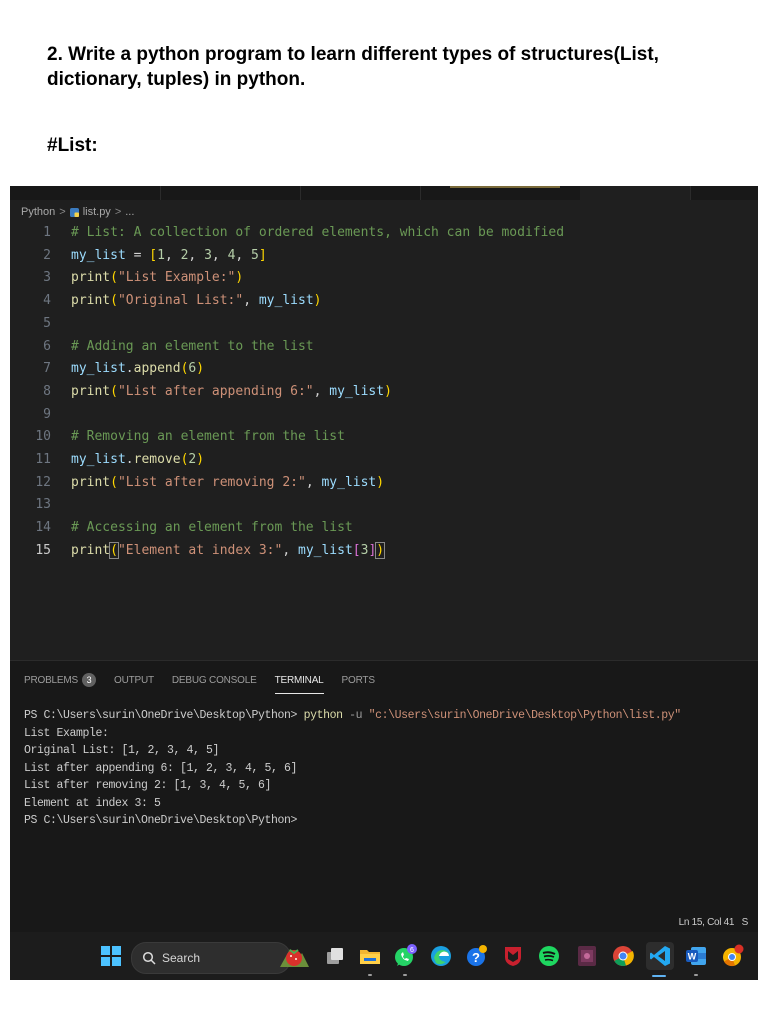 Image resolution: width=768 pixels, height=1024 pixels. I want to click on line-number: 12, so click(43, 482).